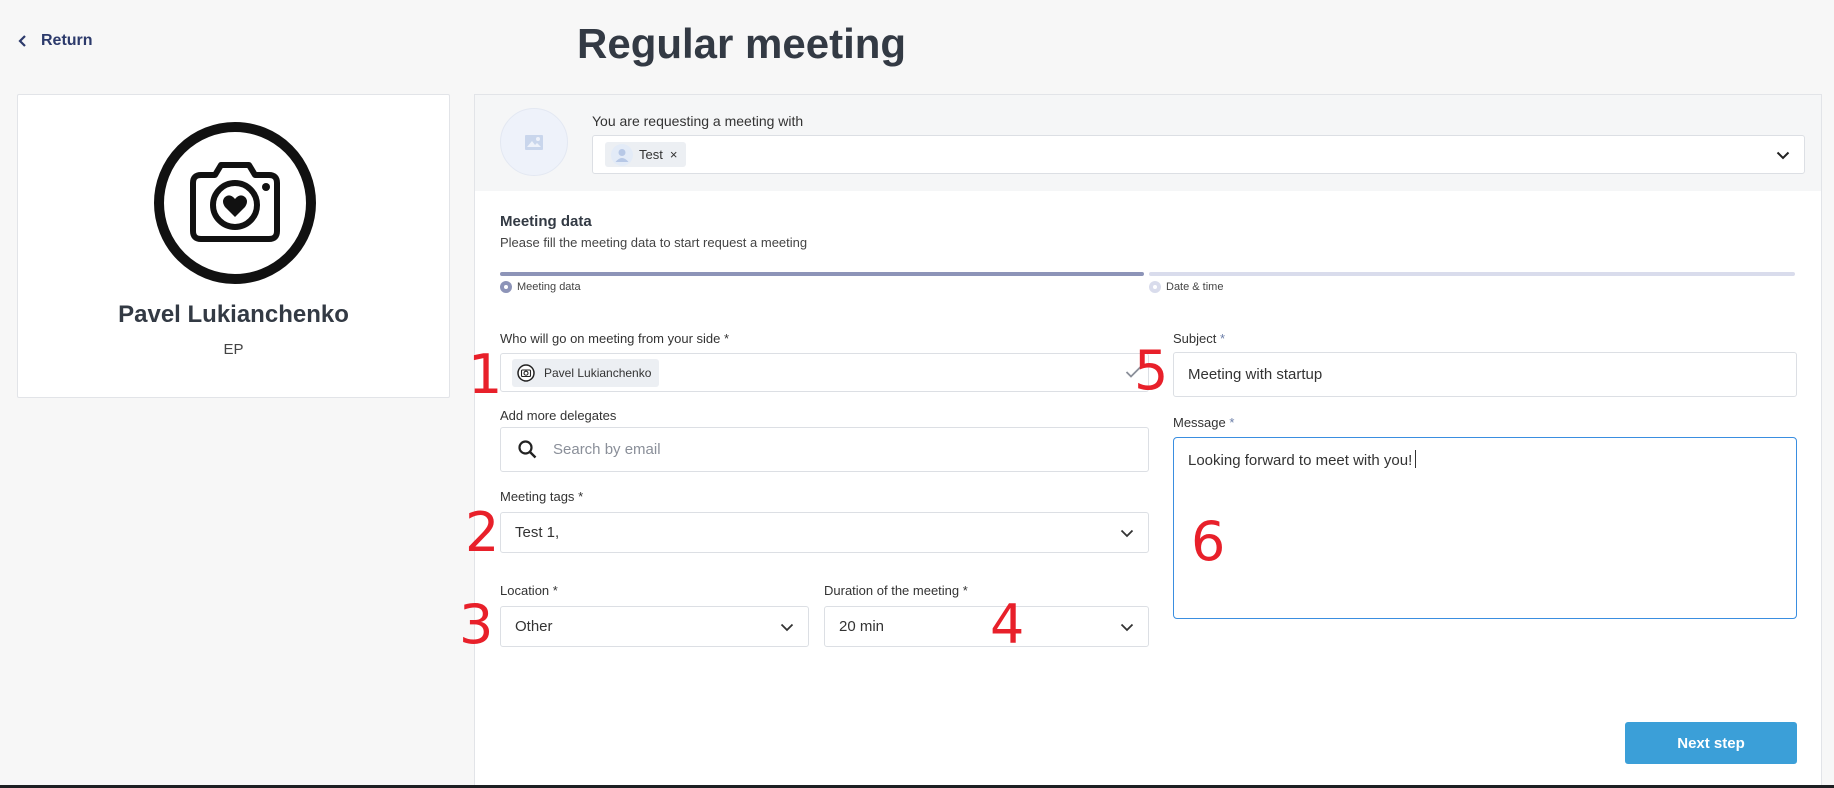  Describe the element at coordinates (822, 274) in the screenshot. I see `step-progress-meeting-data` at that location.